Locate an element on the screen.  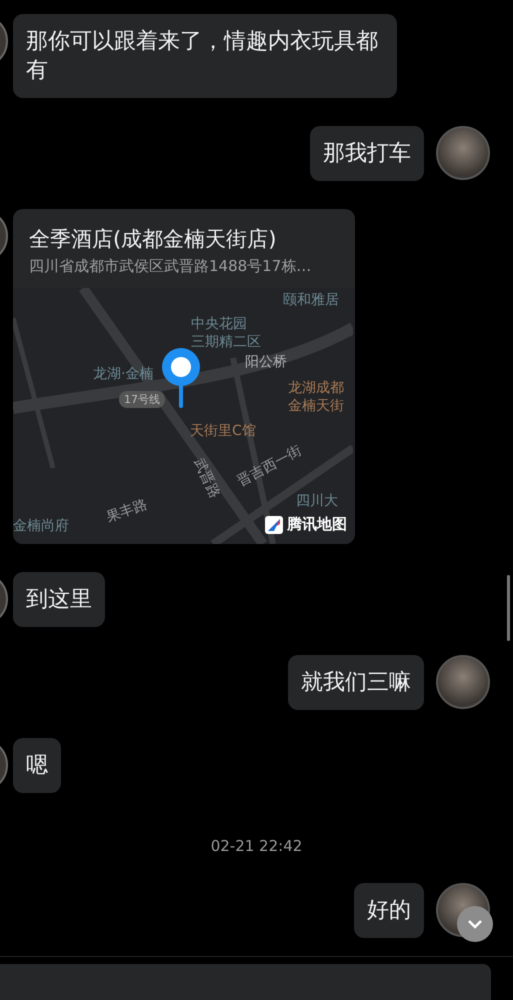
map-label: 三期精二区 is located at coordinates (226, 342).